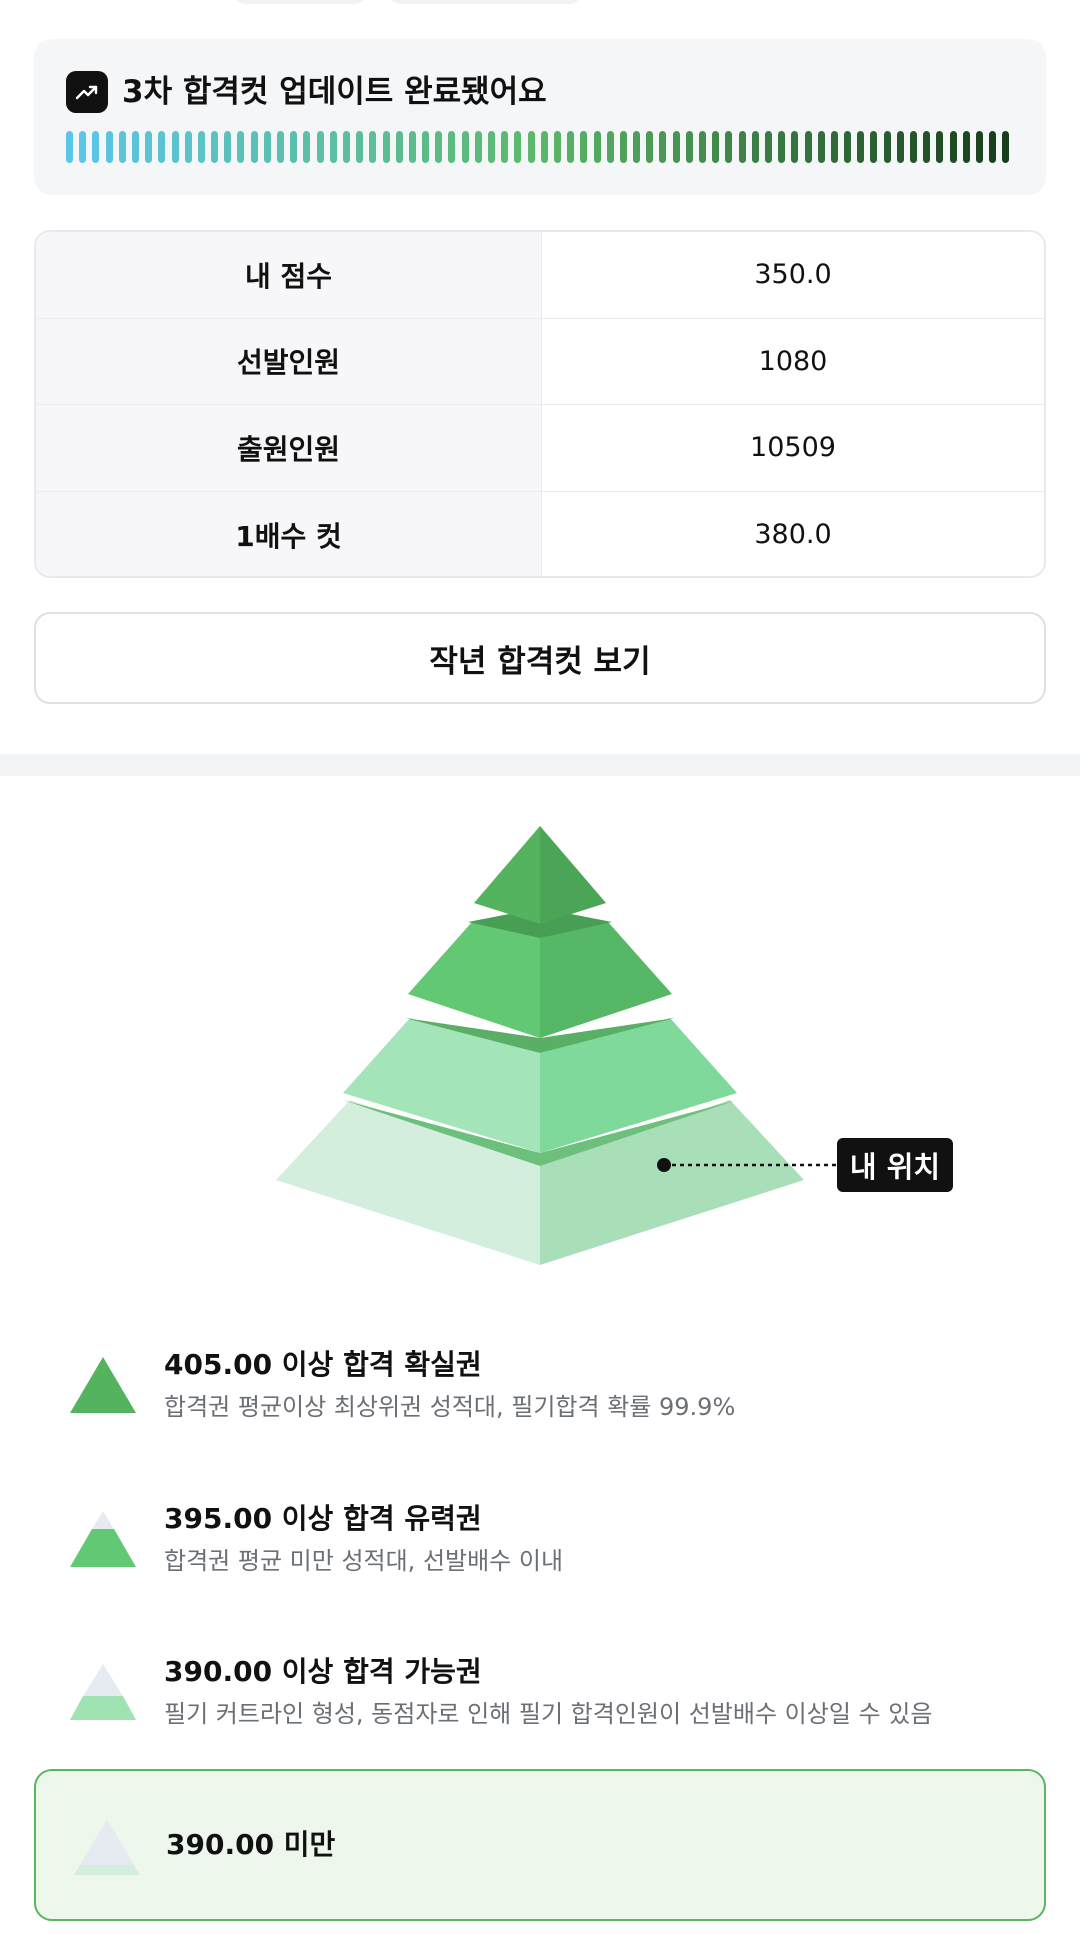 Image resolution: width=1080 pixels, height=1934 pixels. What do you see at coordinates (507, 875) in the screenshot?
I see `pyramid-tier-1-left` at bounding box center [507, 875].